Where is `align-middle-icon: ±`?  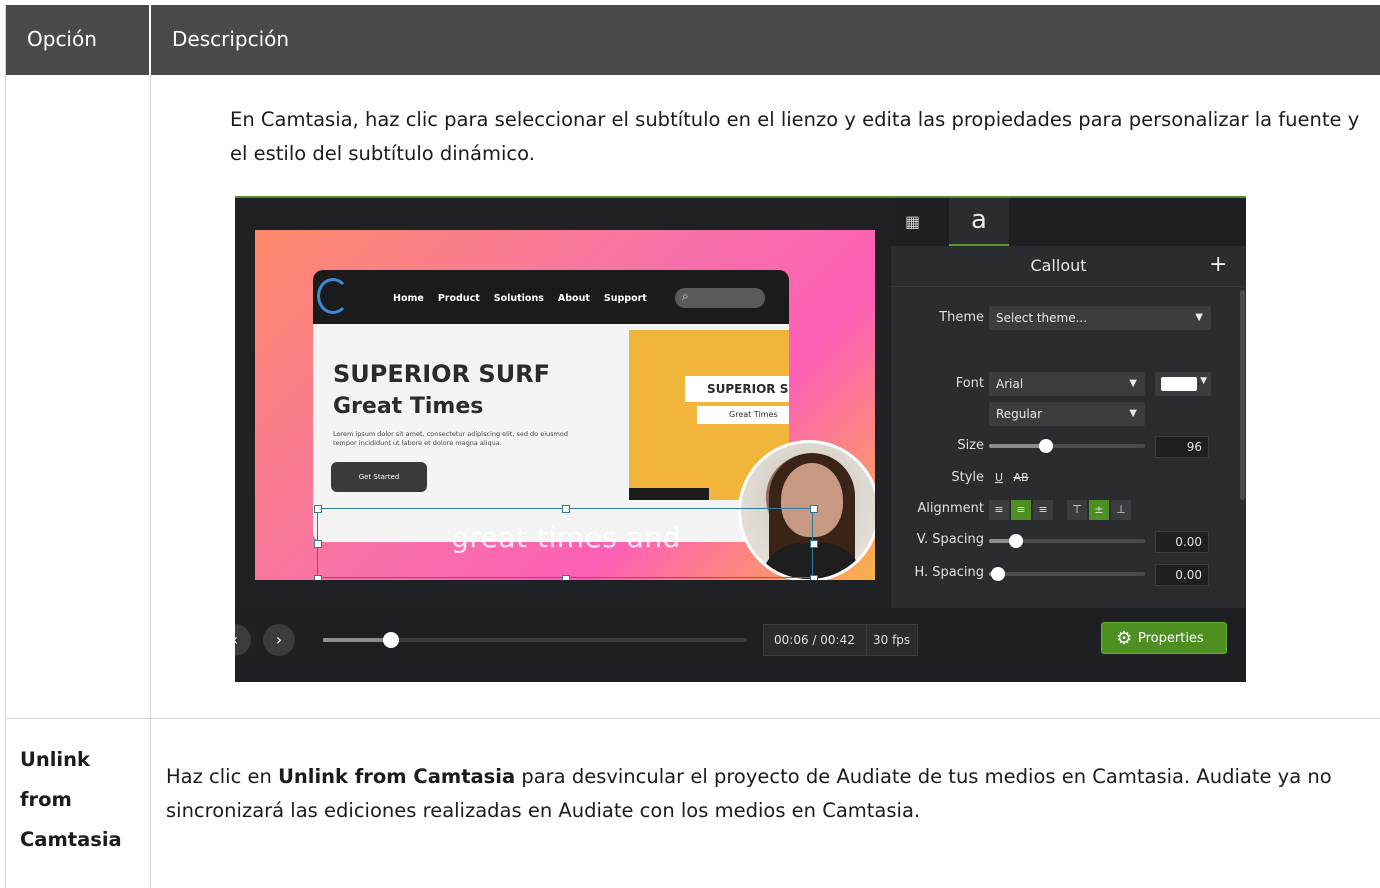
align-middle-icon: ± is located at coordinates (1099, 510).